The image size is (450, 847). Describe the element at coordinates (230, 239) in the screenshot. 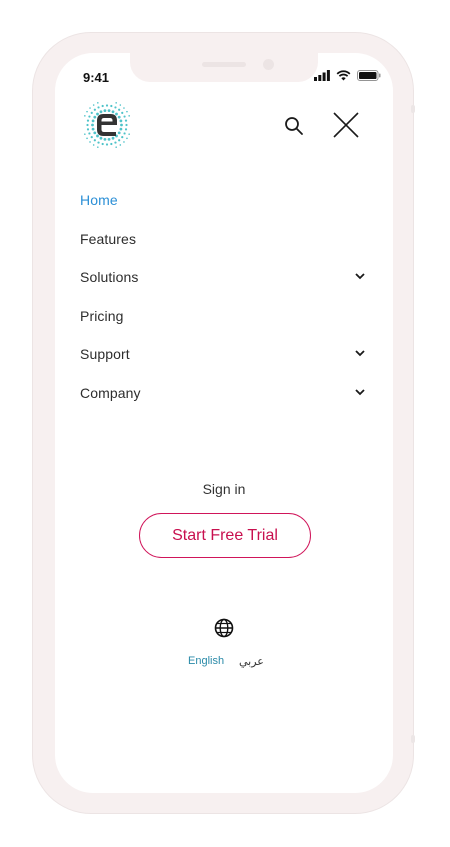

I see `menu-item-features: Features` at that location.